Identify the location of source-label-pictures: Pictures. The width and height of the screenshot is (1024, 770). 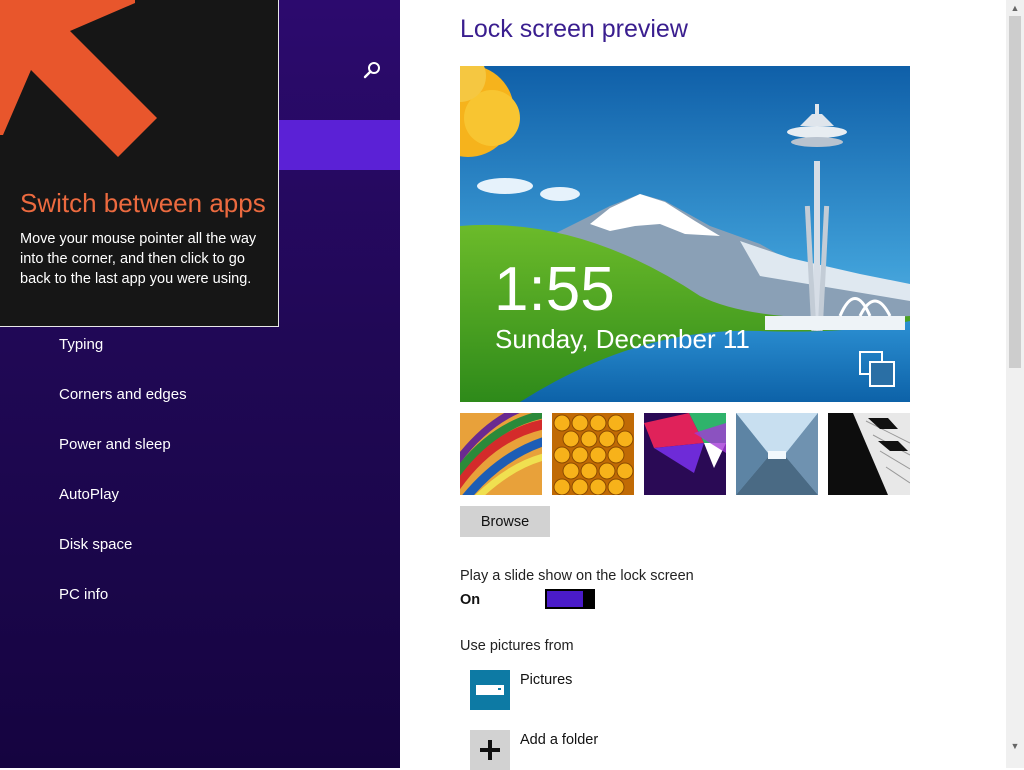
(546, 680).